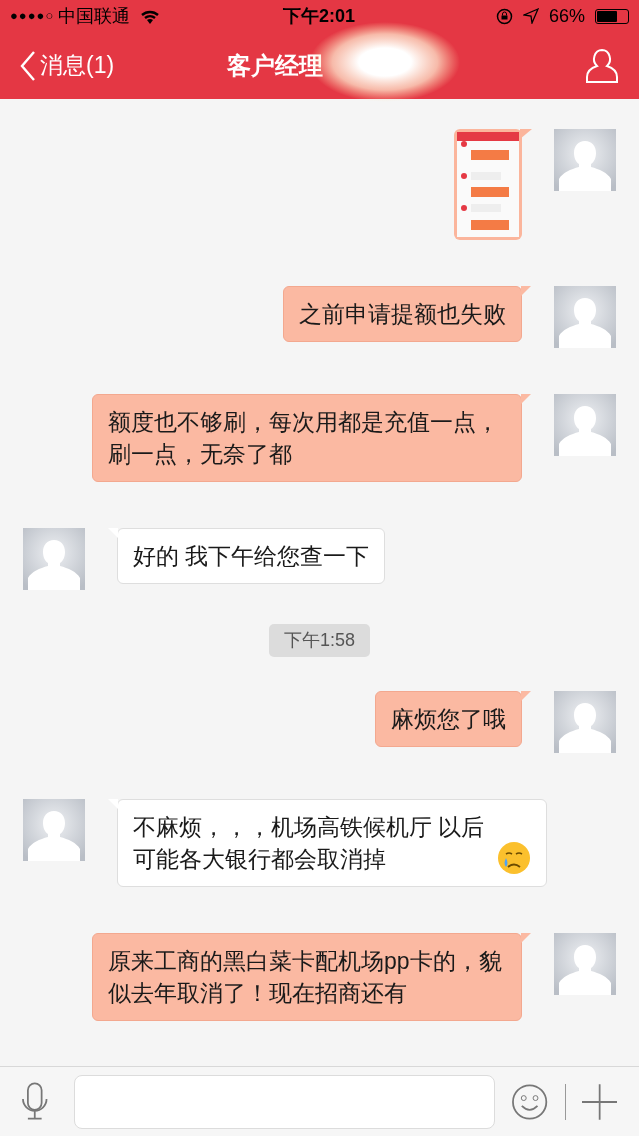 The height and width of the screenshot is (1136, 639). What do you see at coordinates (448, 719) in the screenshot?
I see `message-text: 麻烦您了哦` at bounding box center [448, 719].